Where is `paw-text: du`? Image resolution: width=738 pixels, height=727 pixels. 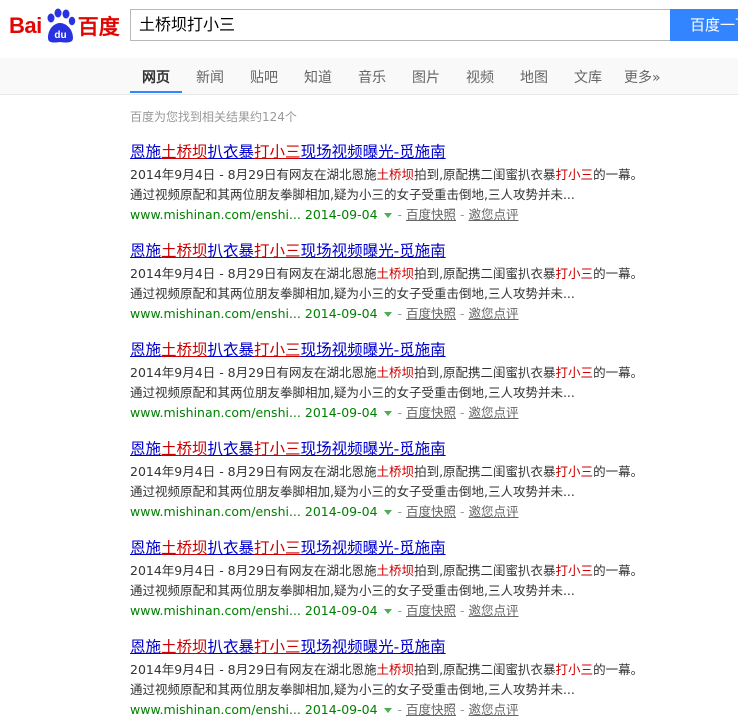
paw-text: du is located at coordinates (60, 35).